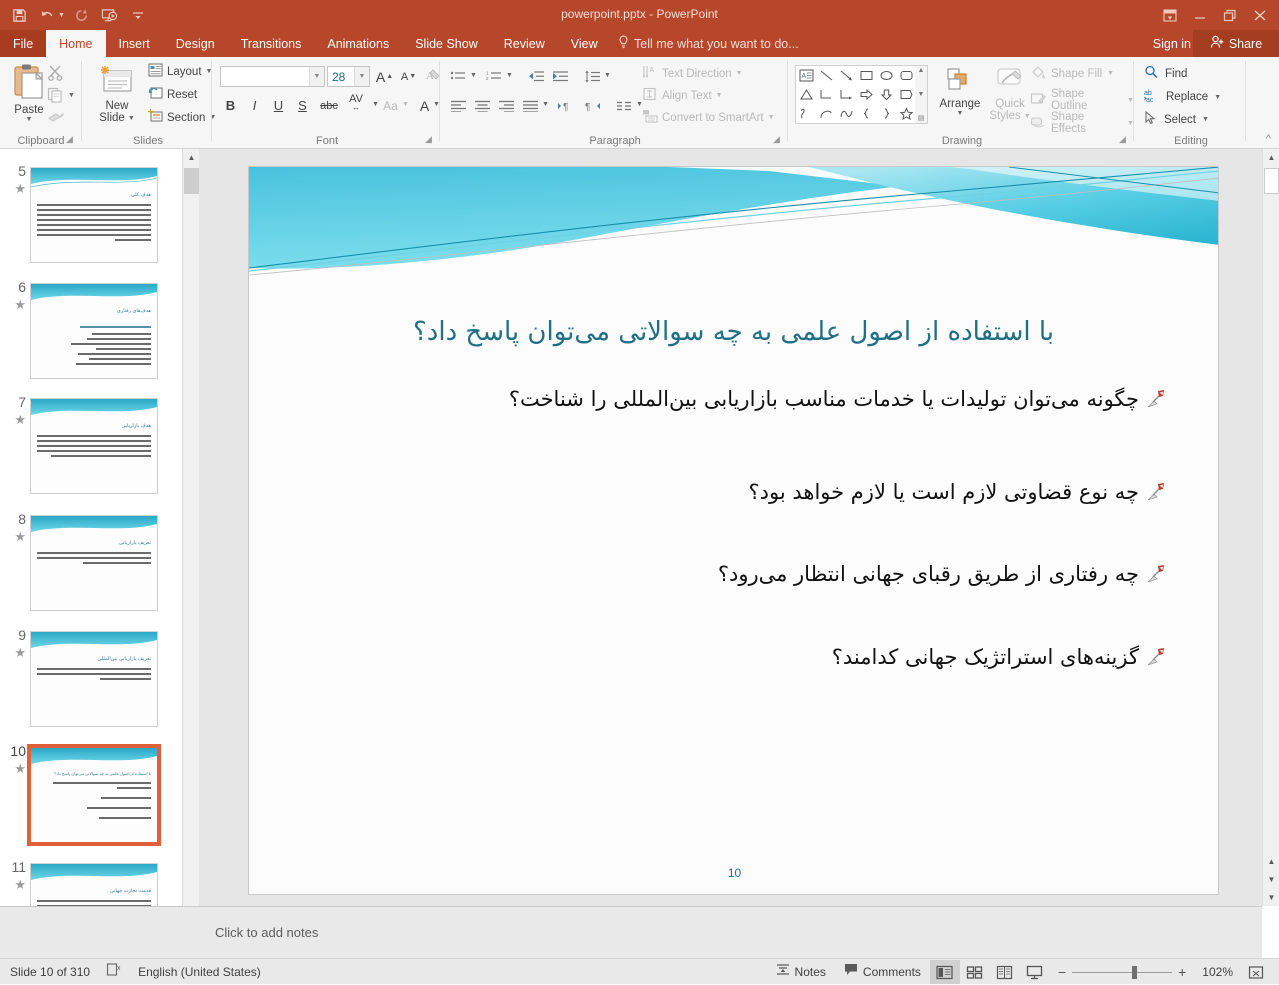 The image size is (1279, 985). I want to click on character-spacing-button: AV ↔, so click(356, 101).